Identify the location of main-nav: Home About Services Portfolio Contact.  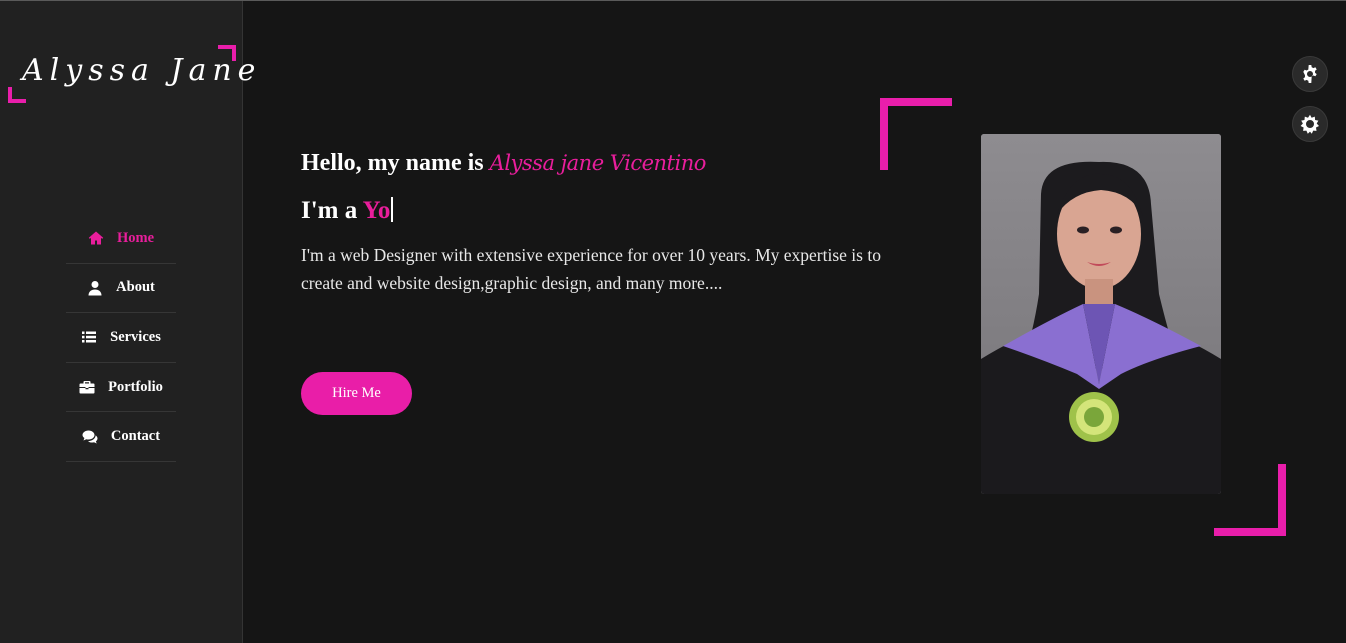
(121, 338).